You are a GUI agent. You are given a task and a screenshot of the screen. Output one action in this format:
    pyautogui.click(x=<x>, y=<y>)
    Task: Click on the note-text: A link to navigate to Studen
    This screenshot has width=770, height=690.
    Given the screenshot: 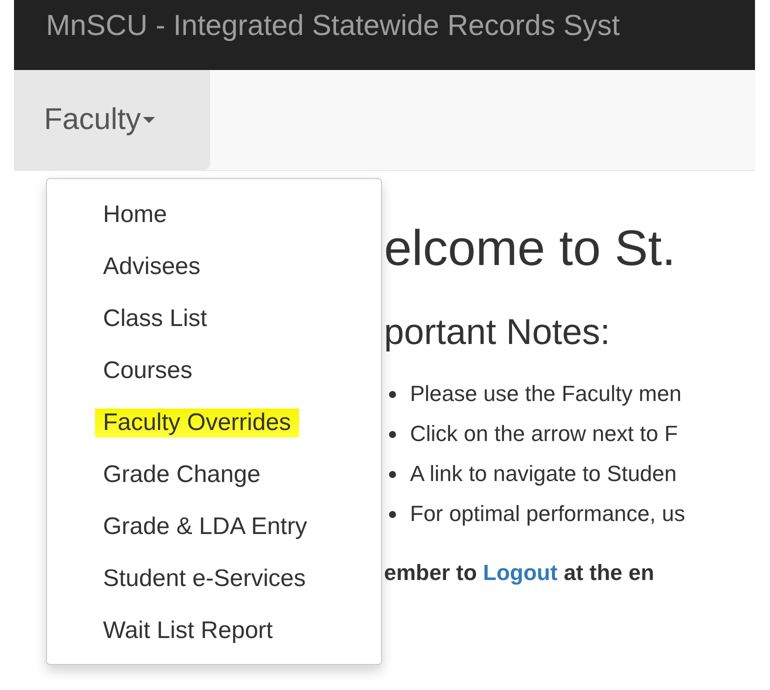 What is the action you would take?
    pyautogui.click(x=543, y=474)
    